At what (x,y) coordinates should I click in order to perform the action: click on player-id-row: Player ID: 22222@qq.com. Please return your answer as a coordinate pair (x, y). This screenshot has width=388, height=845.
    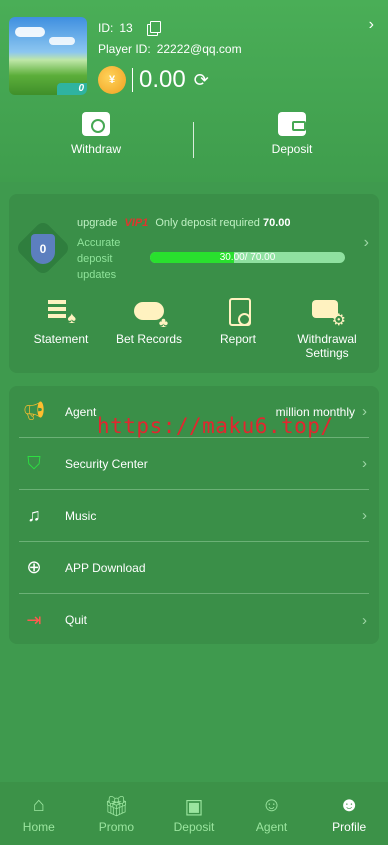
    Looking at the image, I should click on (170, 49).